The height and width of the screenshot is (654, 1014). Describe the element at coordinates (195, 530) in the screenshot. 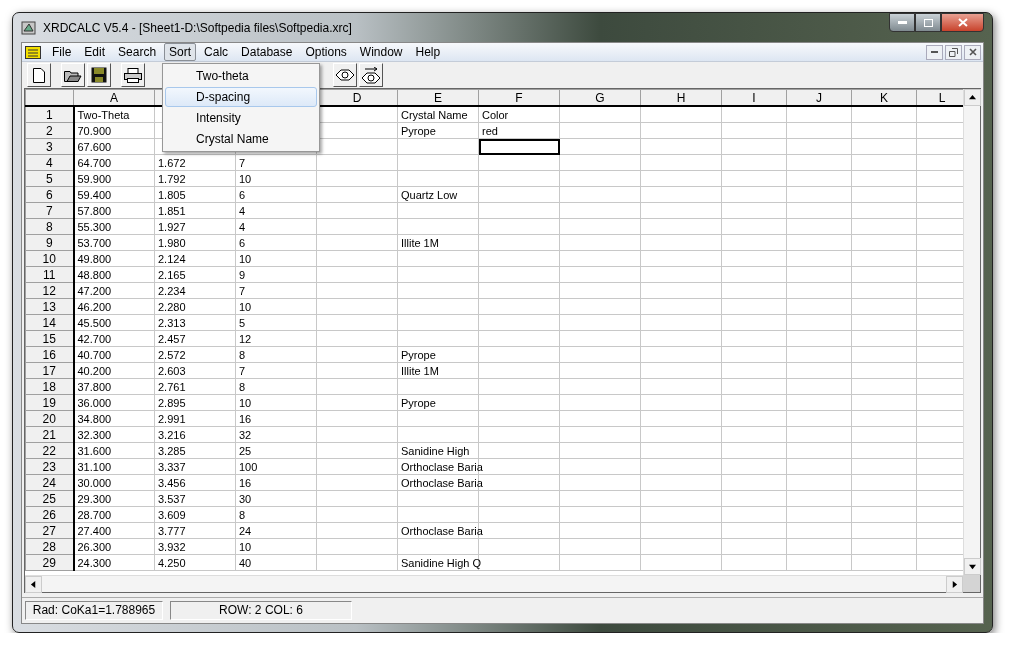

I see `table-cell: 3.777` at that location.